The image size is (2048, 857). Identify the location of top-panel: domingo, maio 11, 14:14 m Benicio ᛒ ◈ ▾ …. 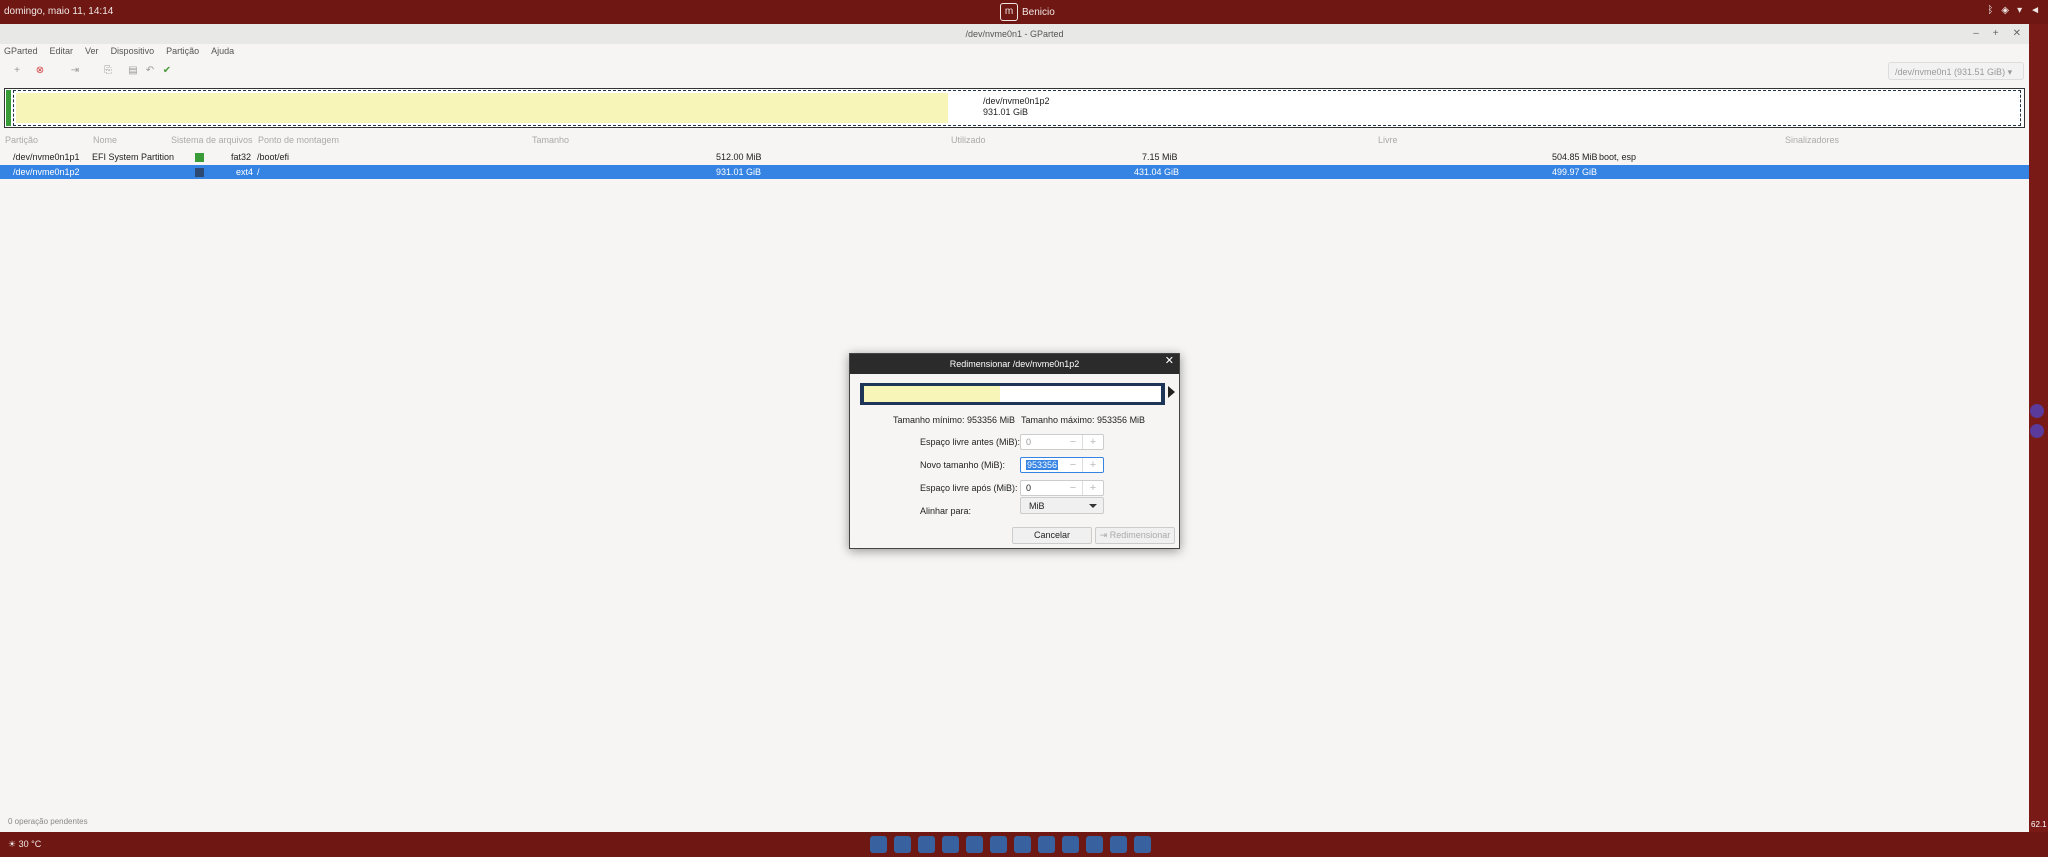
(1024, 12).